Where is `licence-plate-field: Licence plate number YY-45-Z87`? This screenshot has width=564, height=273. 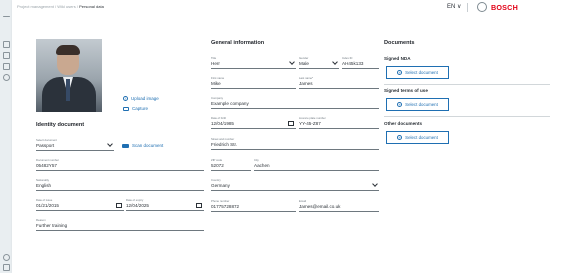 licence-plate-field: Licence plate number YY-45-Z87 is located at coordinates (339, 122).